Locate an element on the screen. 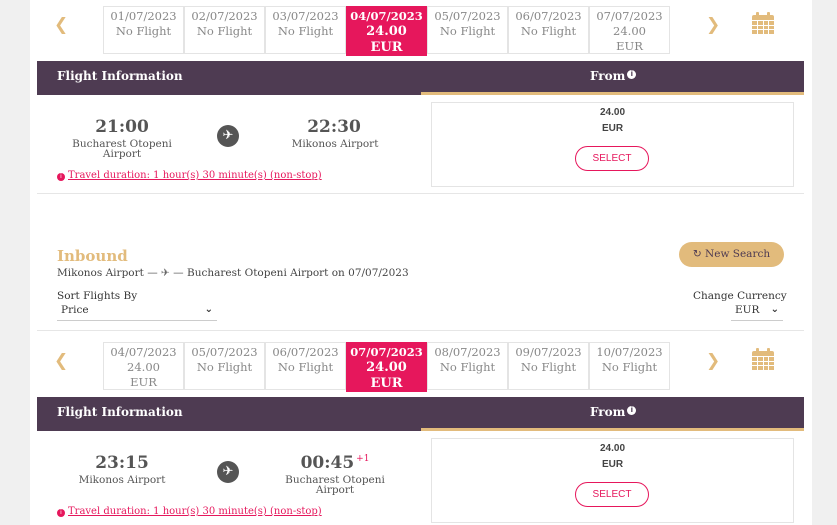 The image size is (837, 525). refresh-icon: ↻ is located at coordinates (697, 254).